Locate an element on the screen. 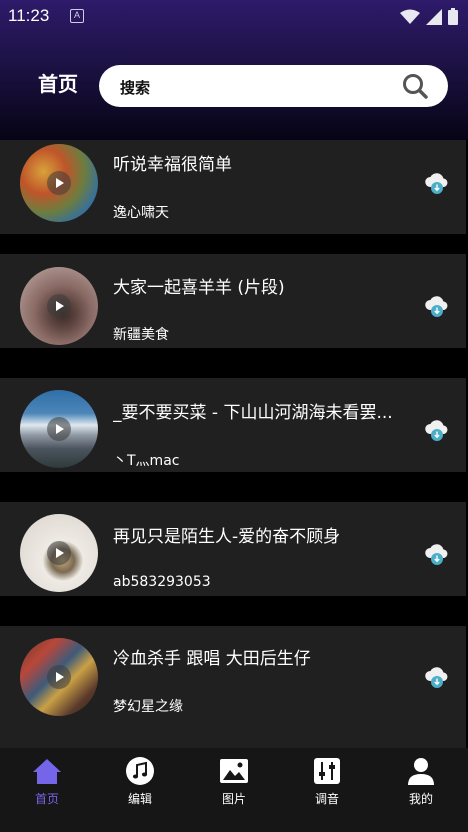 This screenshot has width=468, height=832. tab-label: 调音 is located at coordinates (326, 799).